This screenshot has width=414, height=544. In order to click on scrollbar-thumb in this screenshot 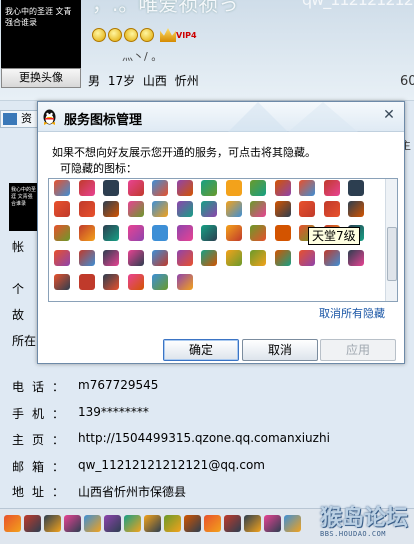, I will do `click(392, 254)`.